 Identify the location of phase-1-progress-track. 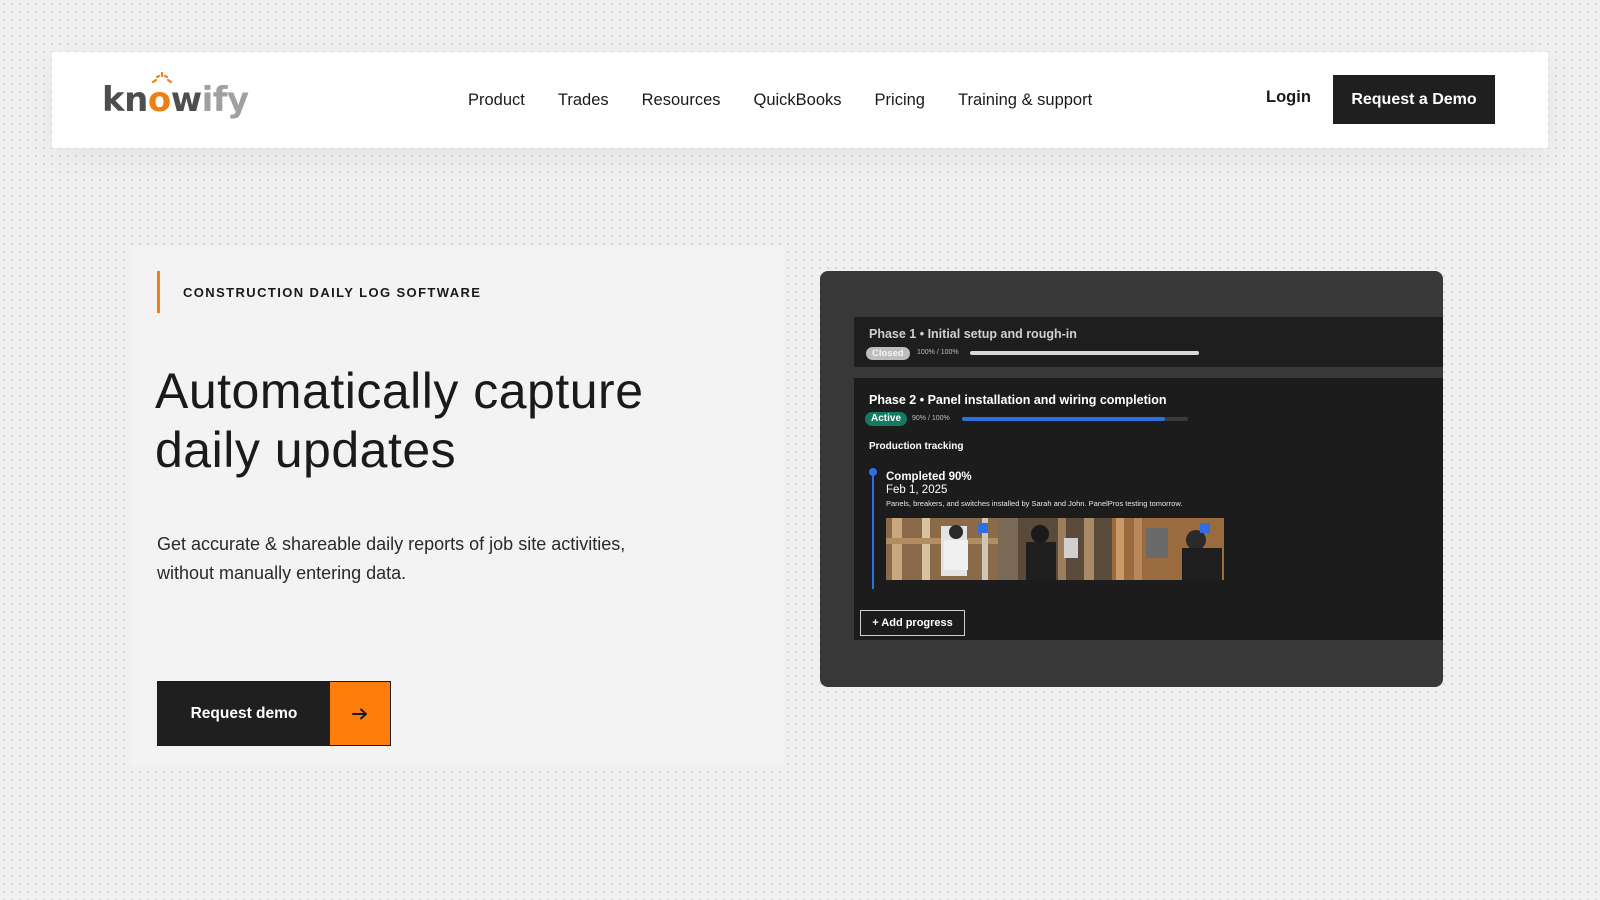
(1084, 353).